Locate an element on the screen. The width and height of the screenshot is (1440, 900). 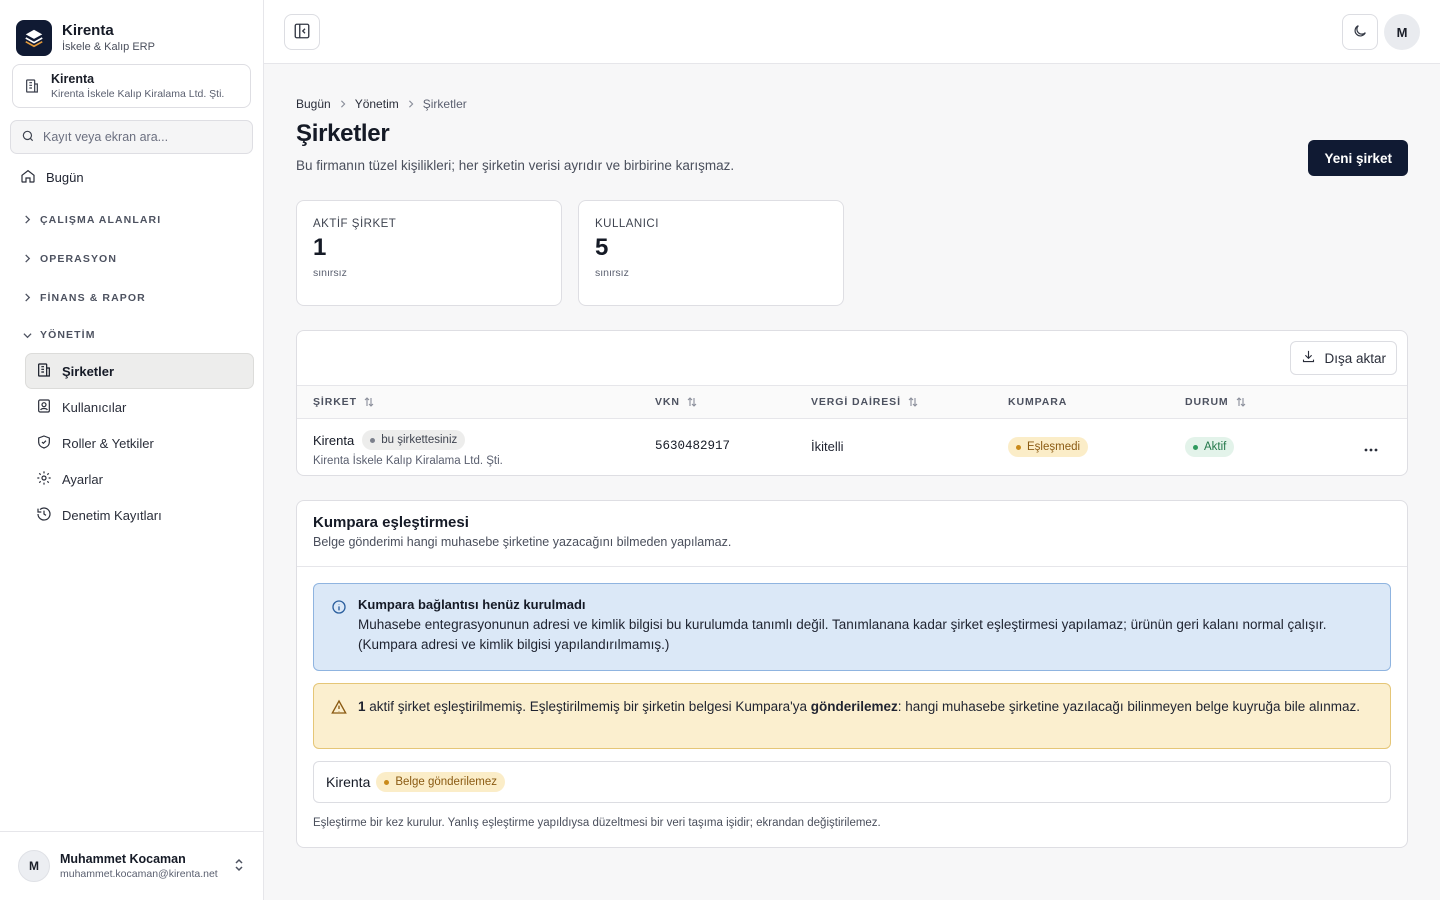
search-box is located at coordinates (131, 137).